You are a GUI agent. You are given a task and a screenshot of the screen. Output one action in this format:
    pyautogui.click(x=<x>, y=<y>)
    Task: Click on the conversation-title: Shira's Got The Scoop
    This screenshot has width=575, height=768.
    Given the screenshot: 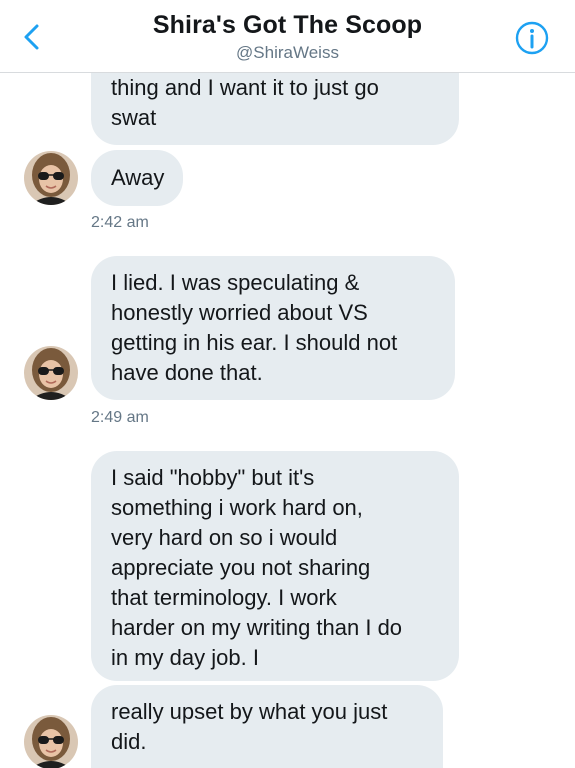 What is the action you would take?
    pyautogui.click(x=287, y=25)
    